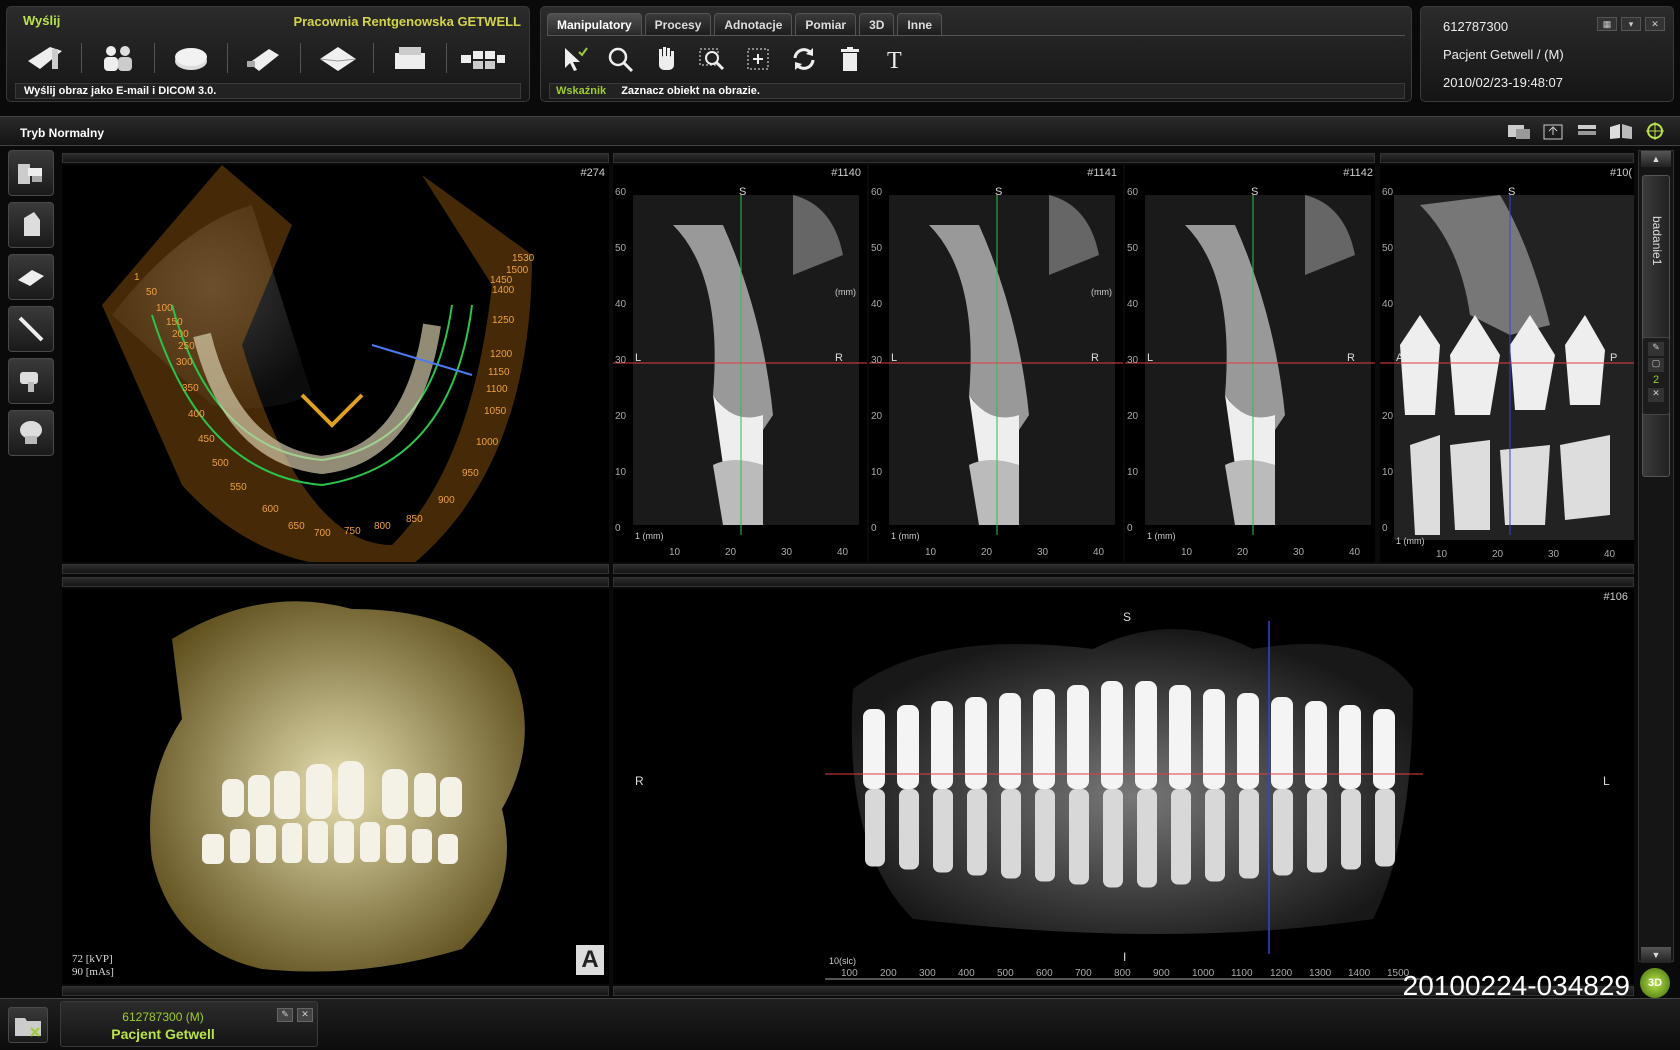 The width and height of the screenshot is (1680, 1050). I want to click on layers-icon, so click(1587, 131).